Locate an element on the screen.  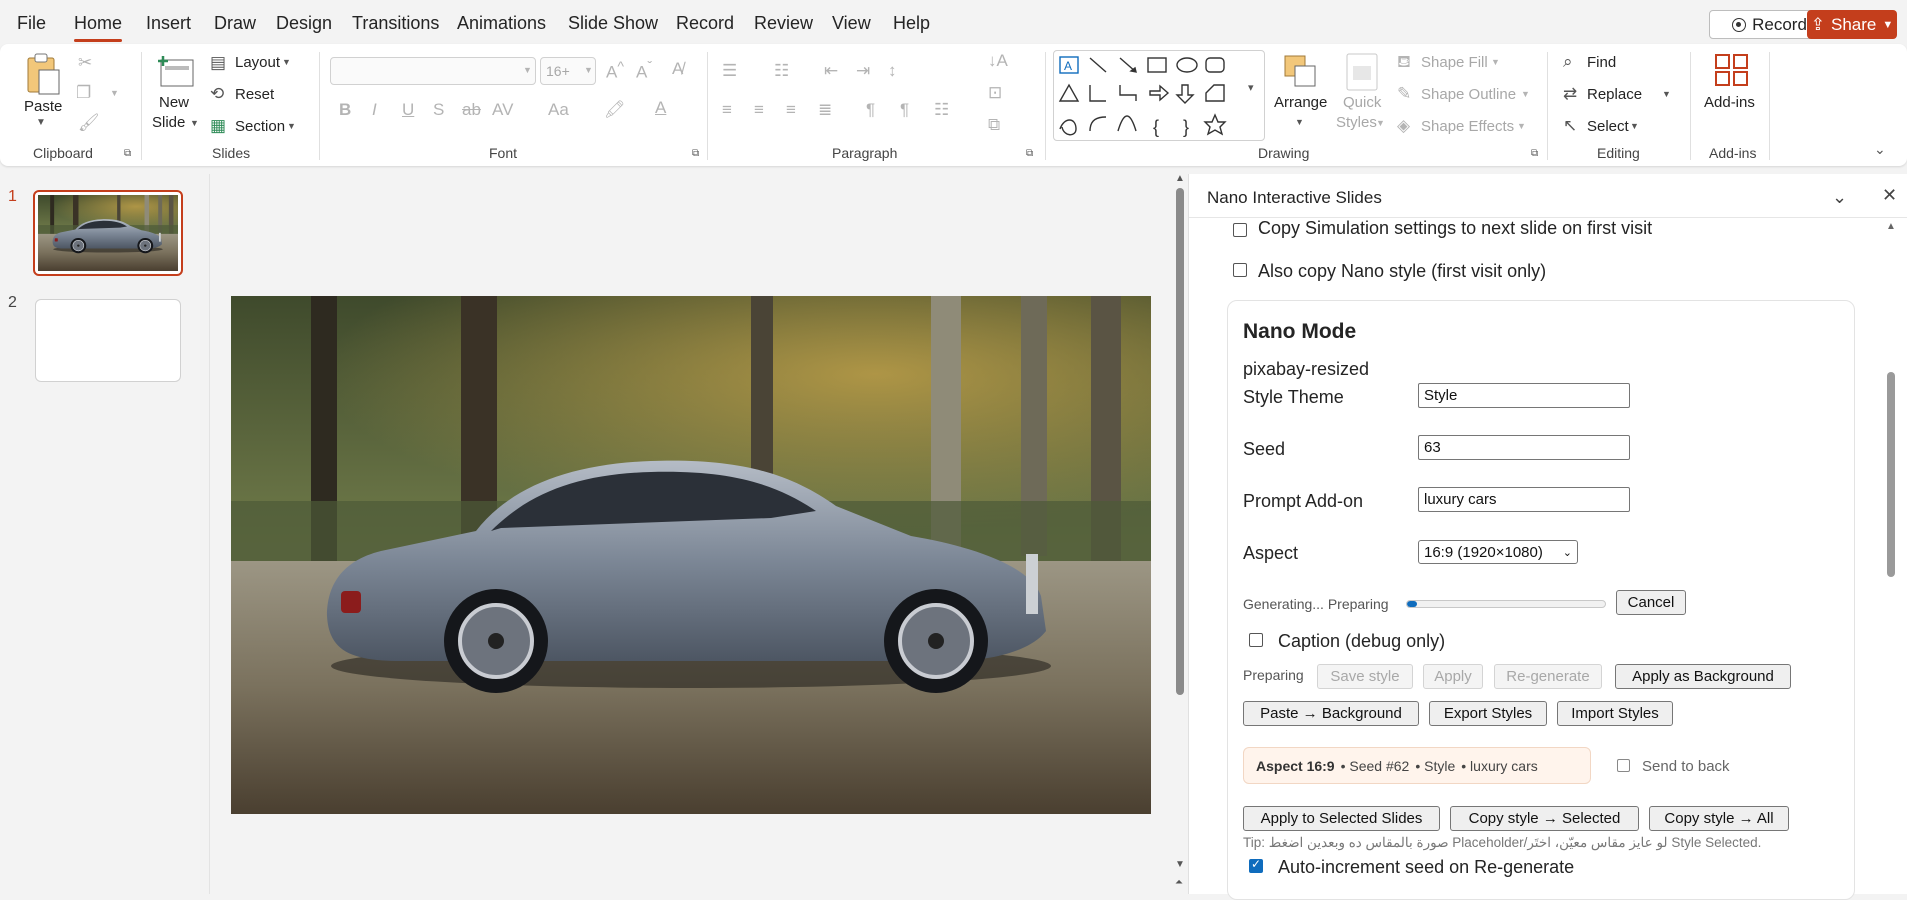
quick-styles-label-1: Quick is located at coordinates (1362, 102).